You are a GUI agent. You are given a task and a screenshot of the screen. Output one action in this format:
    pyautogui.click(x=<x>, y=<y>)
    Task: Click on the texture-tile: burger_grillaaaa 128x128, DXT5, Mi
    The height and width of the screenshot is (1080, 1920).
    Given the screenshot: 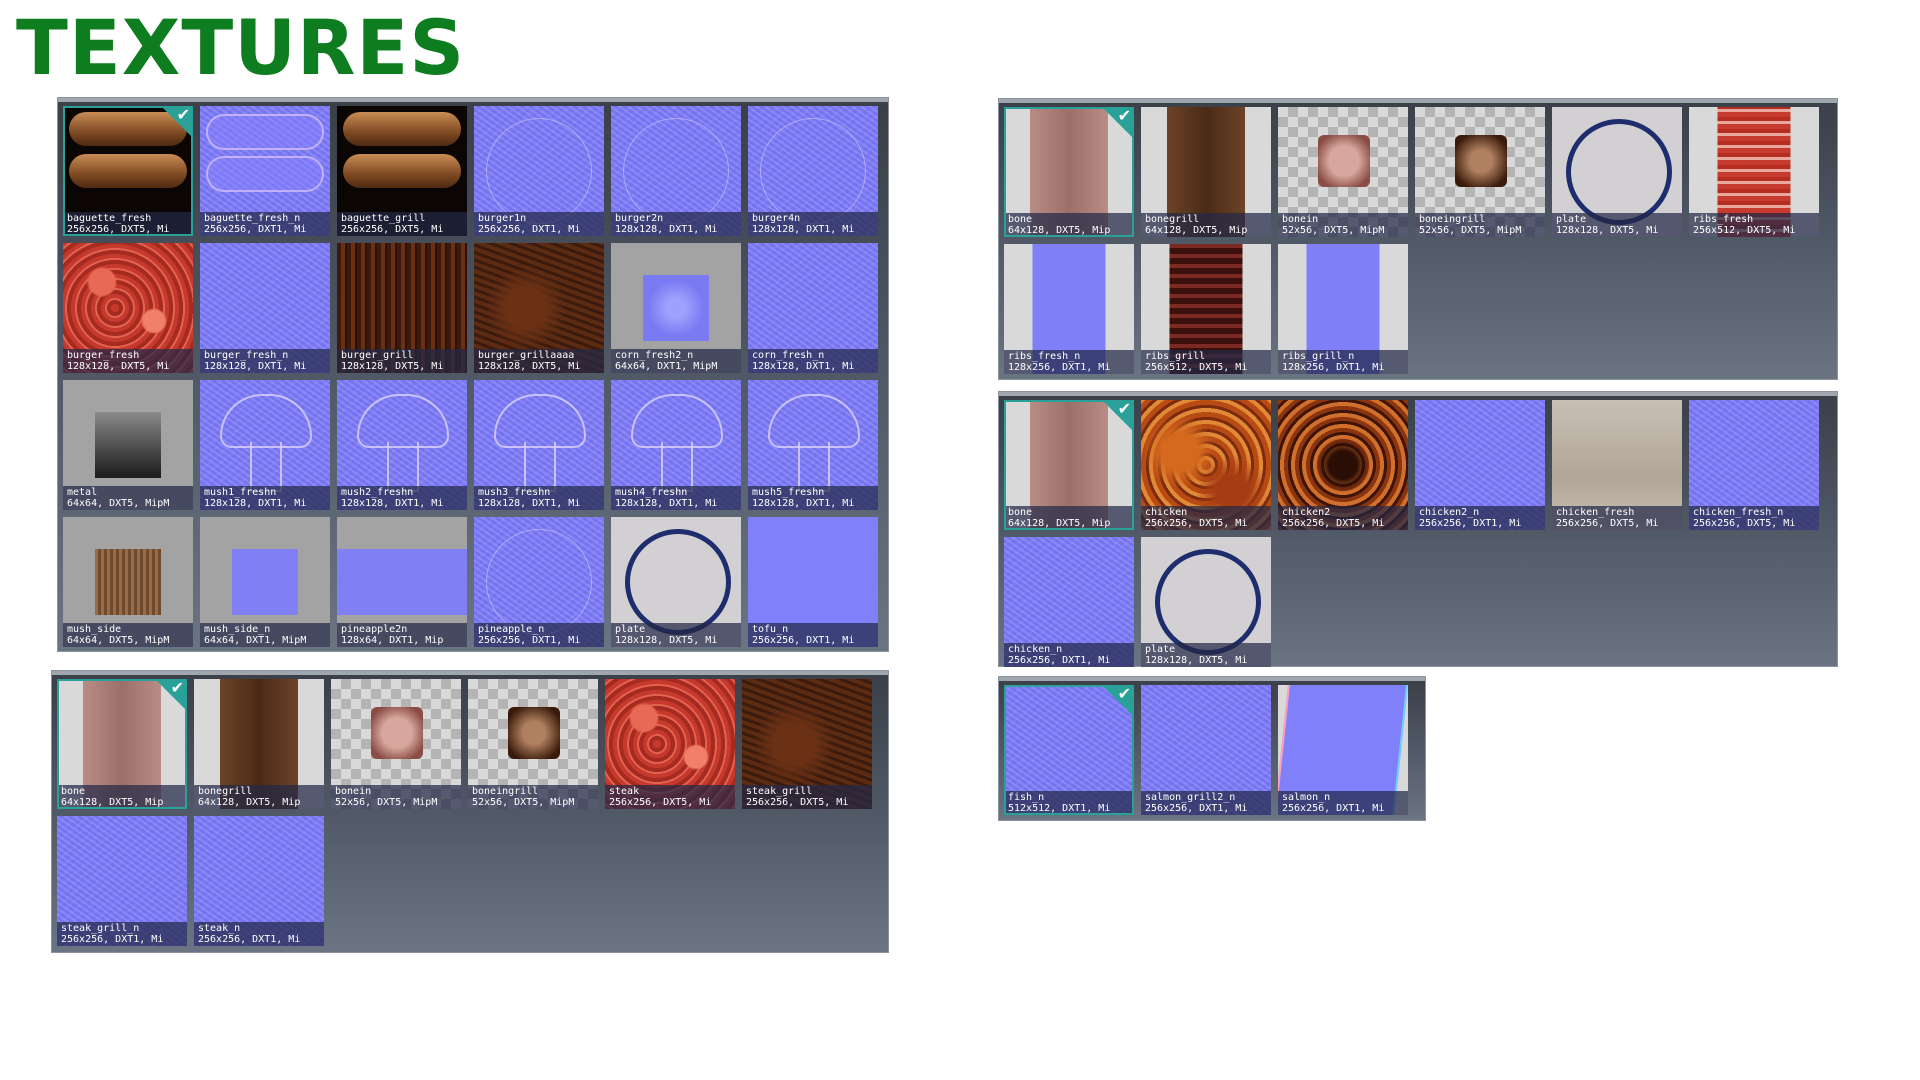 What is the action you would take?
    pyautogui.click(x=539, y=308)
    